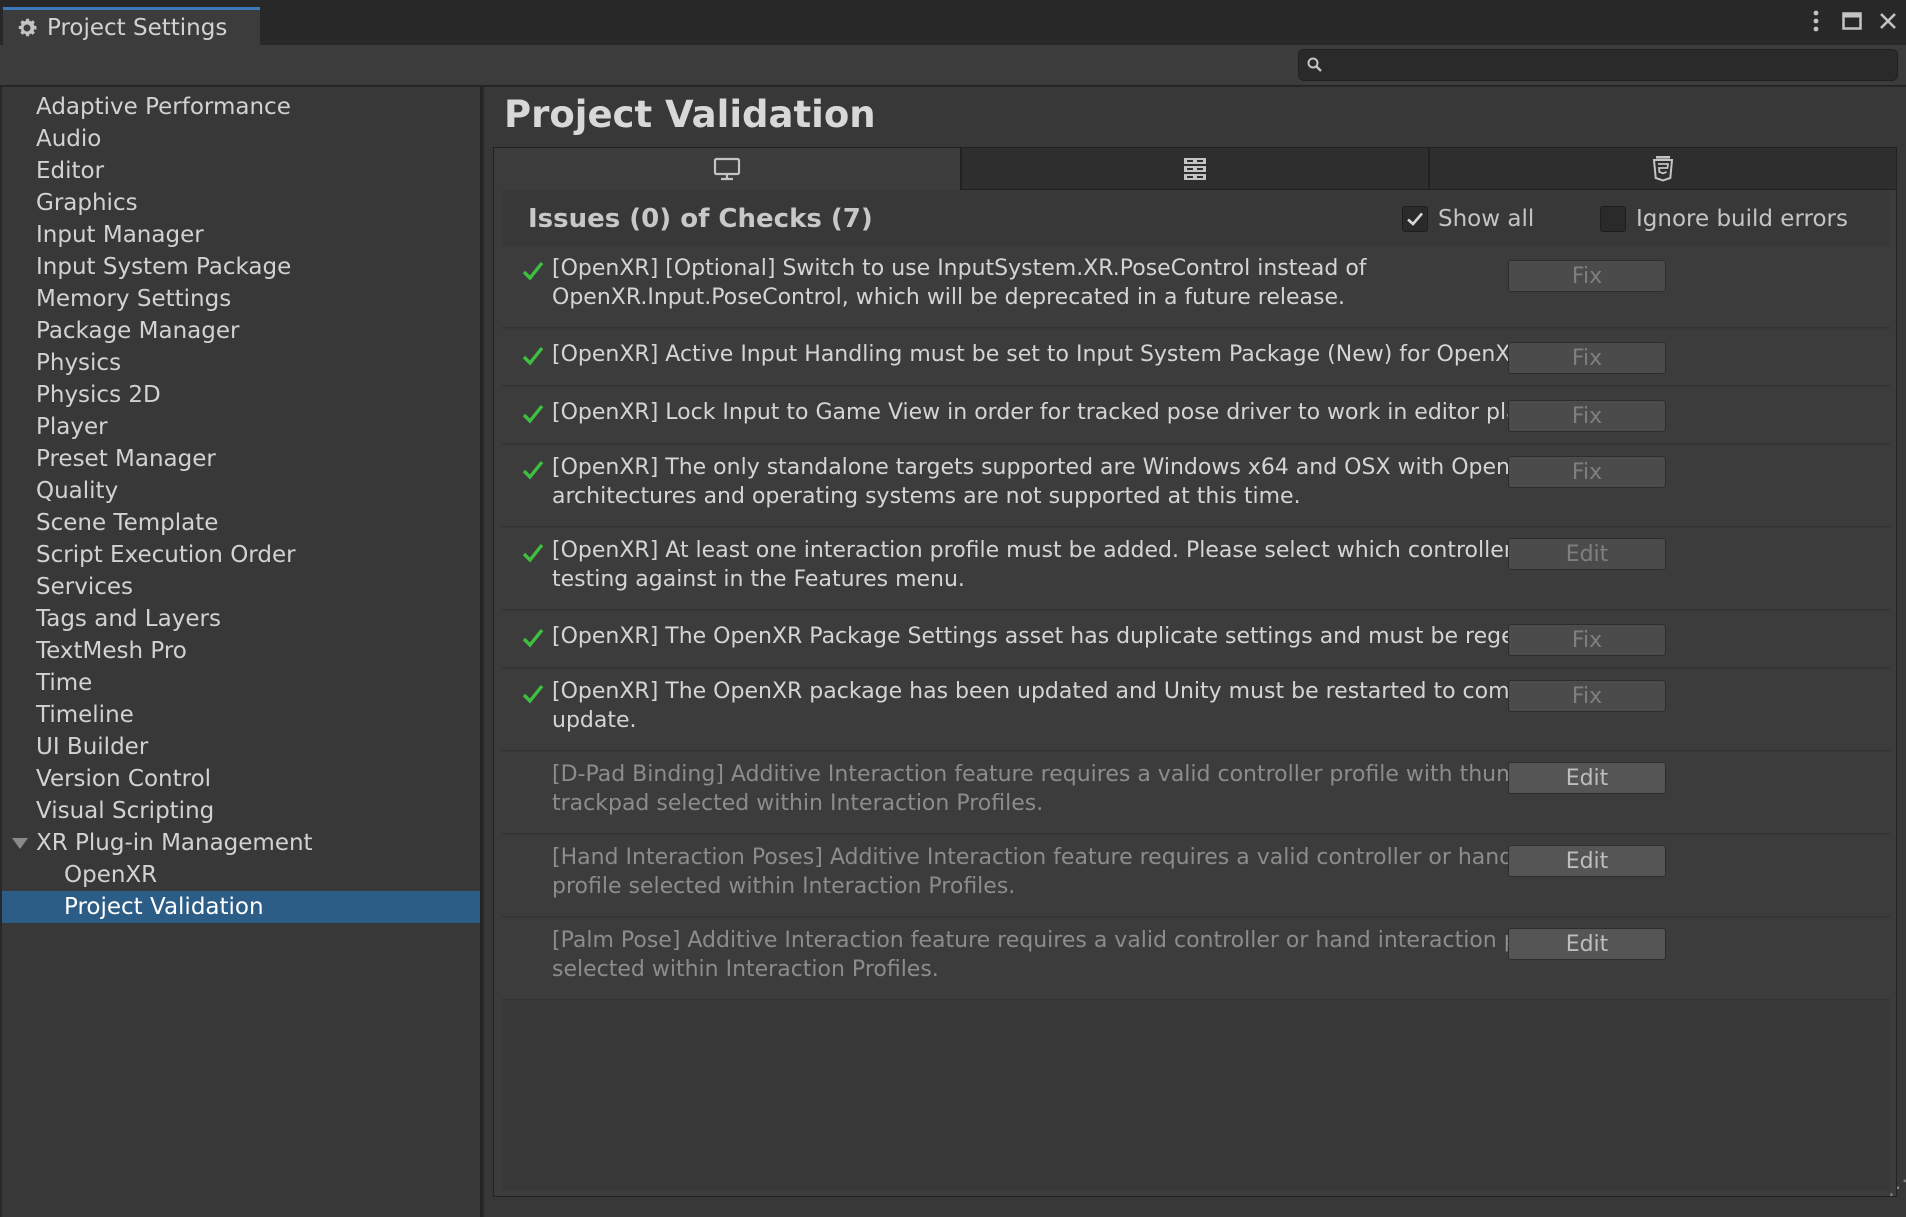  I want to click on gear-icon, so click(27, 27).